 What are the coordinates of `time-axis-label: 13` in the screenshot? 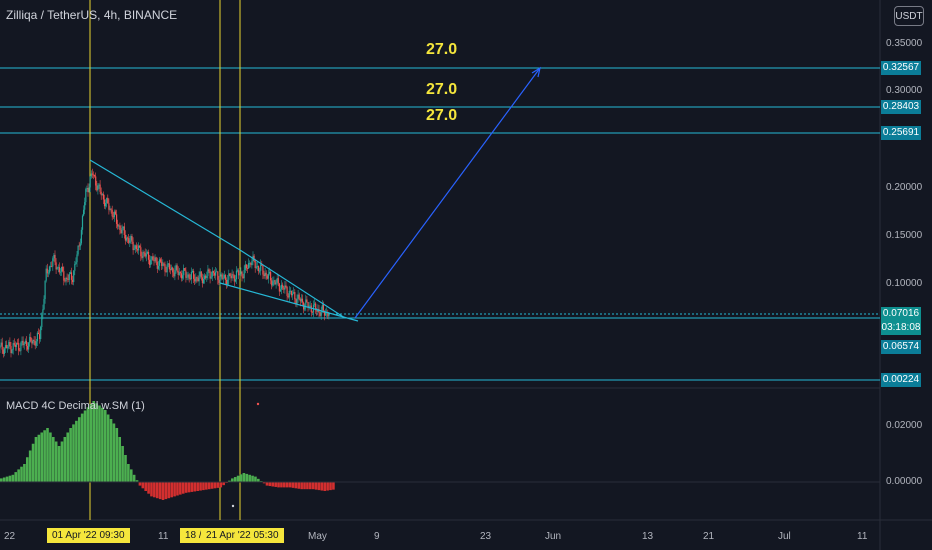 It's located at (648, 536).